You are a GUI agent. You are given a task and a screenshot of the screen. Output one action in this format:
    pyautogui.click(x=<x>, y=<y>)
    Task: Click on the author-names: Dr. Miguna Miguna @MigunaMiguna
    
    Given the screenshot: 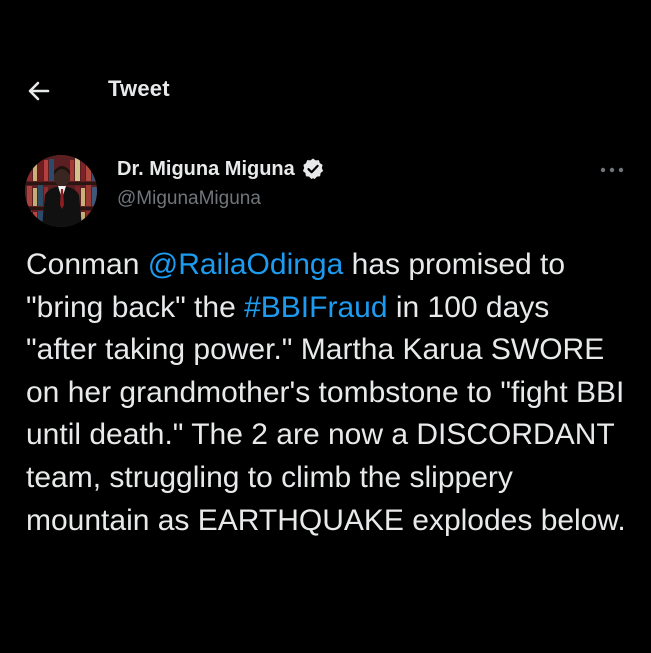 What is the action you would take?
    pyautogui.click(x=221, y=182)
    